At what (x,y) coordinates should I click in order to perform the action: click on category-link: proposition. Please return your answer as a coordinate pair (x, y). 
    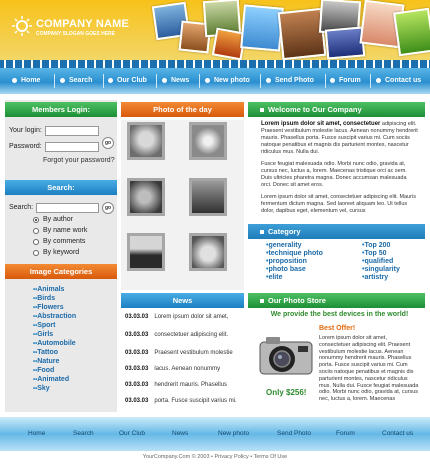
    Looking at the image, I should click on (286, 261).